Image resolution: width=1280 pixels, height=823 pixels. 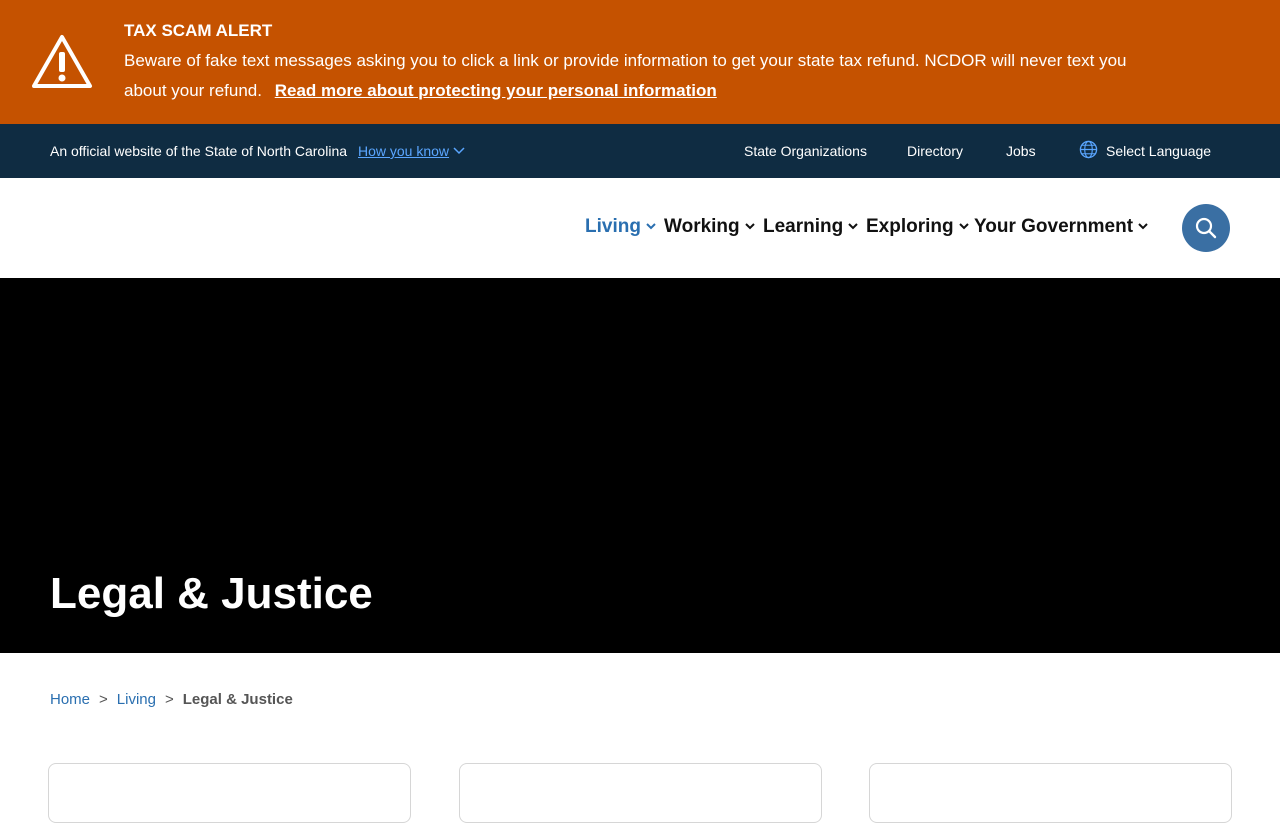 I want to click on nav-item-label: Working, so click(x=702, y=226).